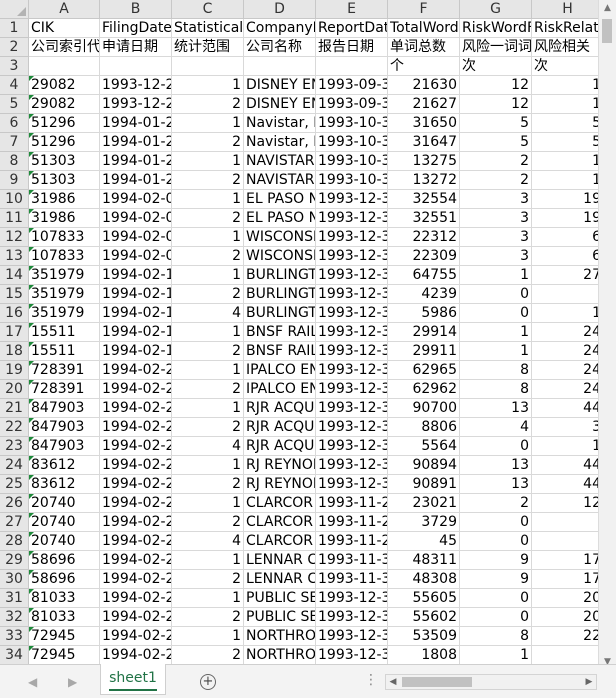  I want to click on cell-e22: 1993-12-3, so click(352, 427).